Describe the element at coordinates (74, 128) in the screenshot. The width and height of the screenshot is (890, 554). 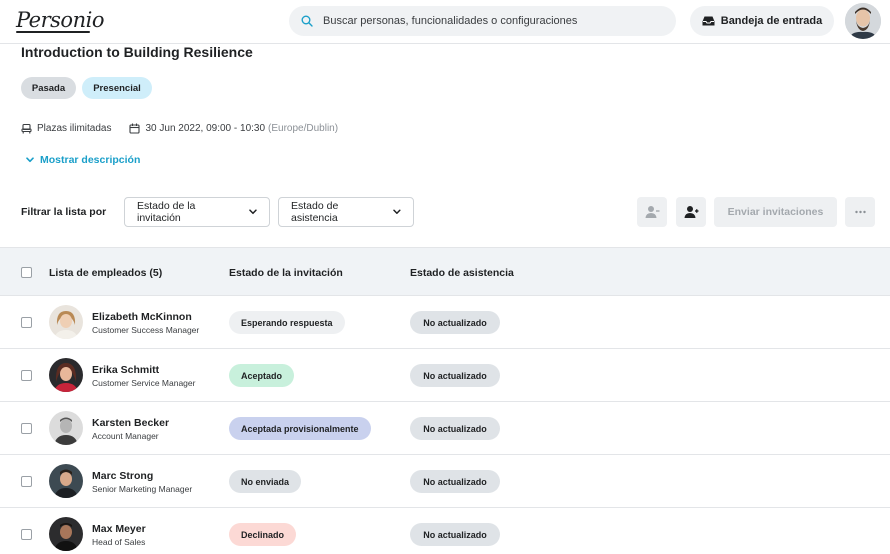
I see `seats-text: Plazas ilimitadas` at that location.